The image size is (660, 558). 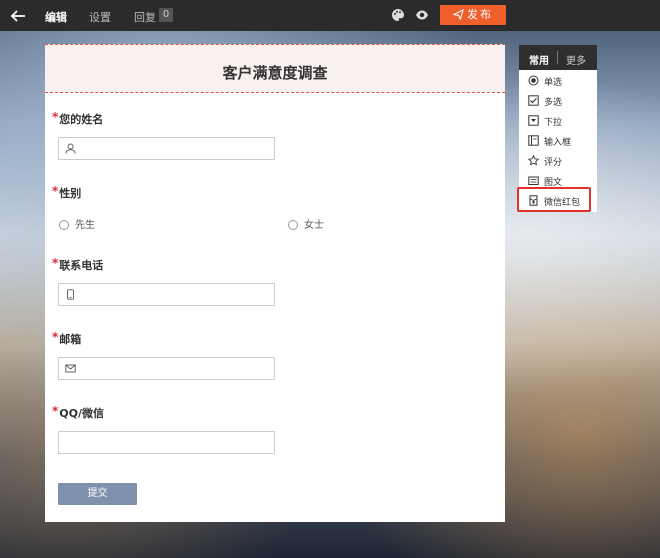 What do you see at coordinates (533, 180) in the screenshot?
I see `image-text-icon` at bounding box center [533, 180].